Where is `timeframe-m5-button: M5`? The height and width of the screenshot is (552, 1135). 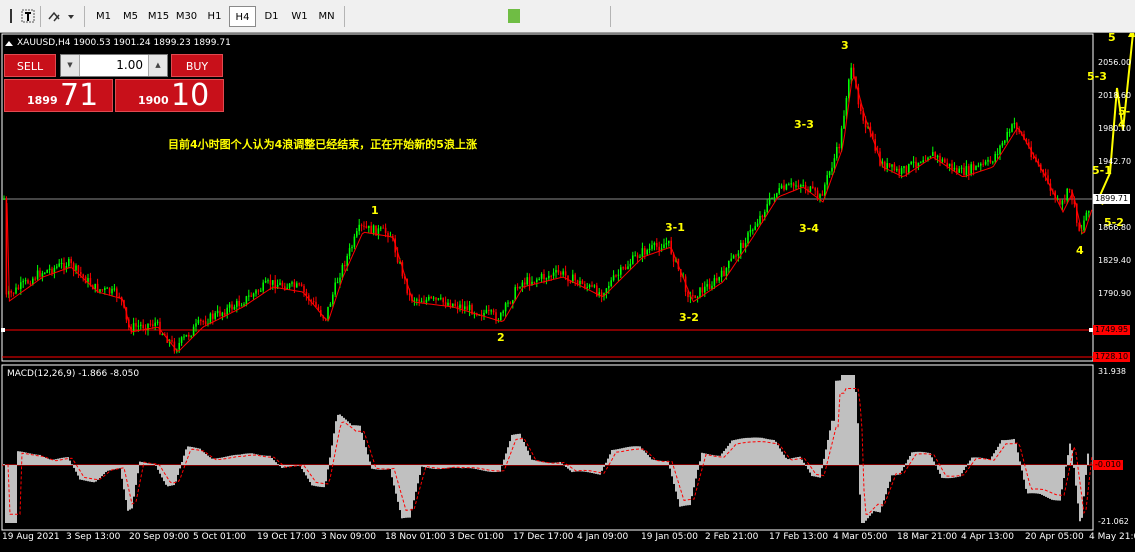 timeframe-m5-button: M5 is located at coordinates (130, 16).